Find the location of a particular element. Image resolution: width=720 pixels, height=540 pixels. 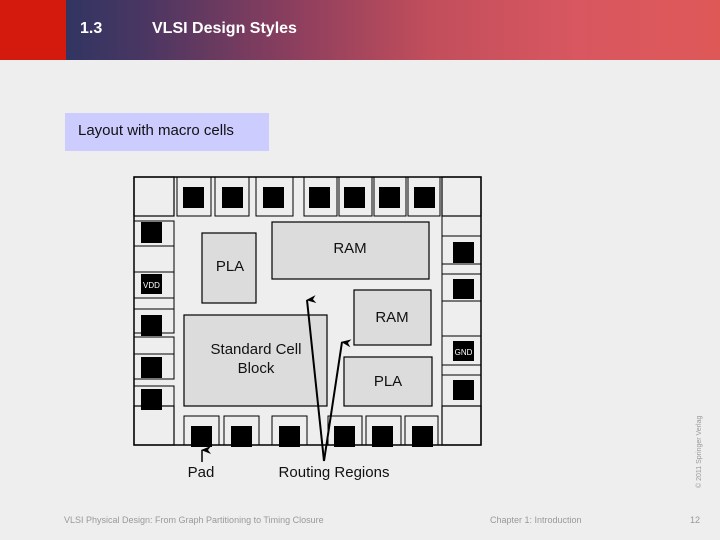

footer-page-number: 12 is located at coordinates (695, 520).